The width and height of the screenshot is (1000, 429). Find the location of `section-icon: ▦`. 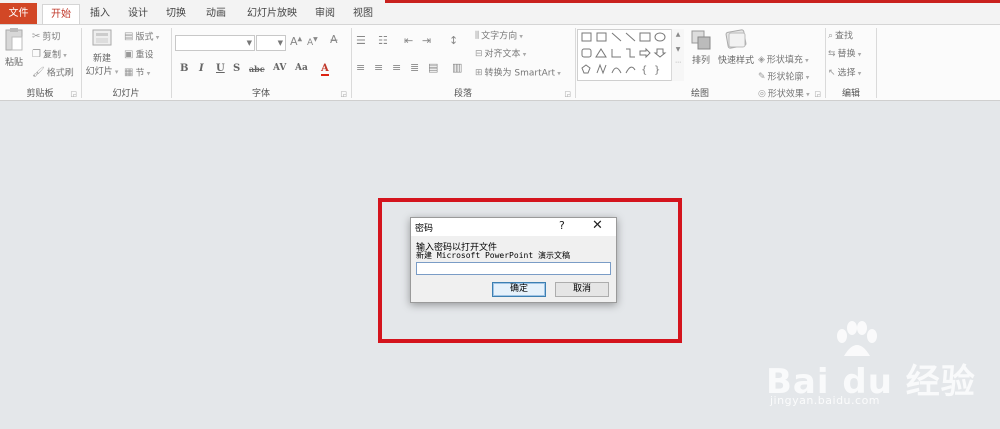

section-icon: ▦ is located at coordinates (129, 72).